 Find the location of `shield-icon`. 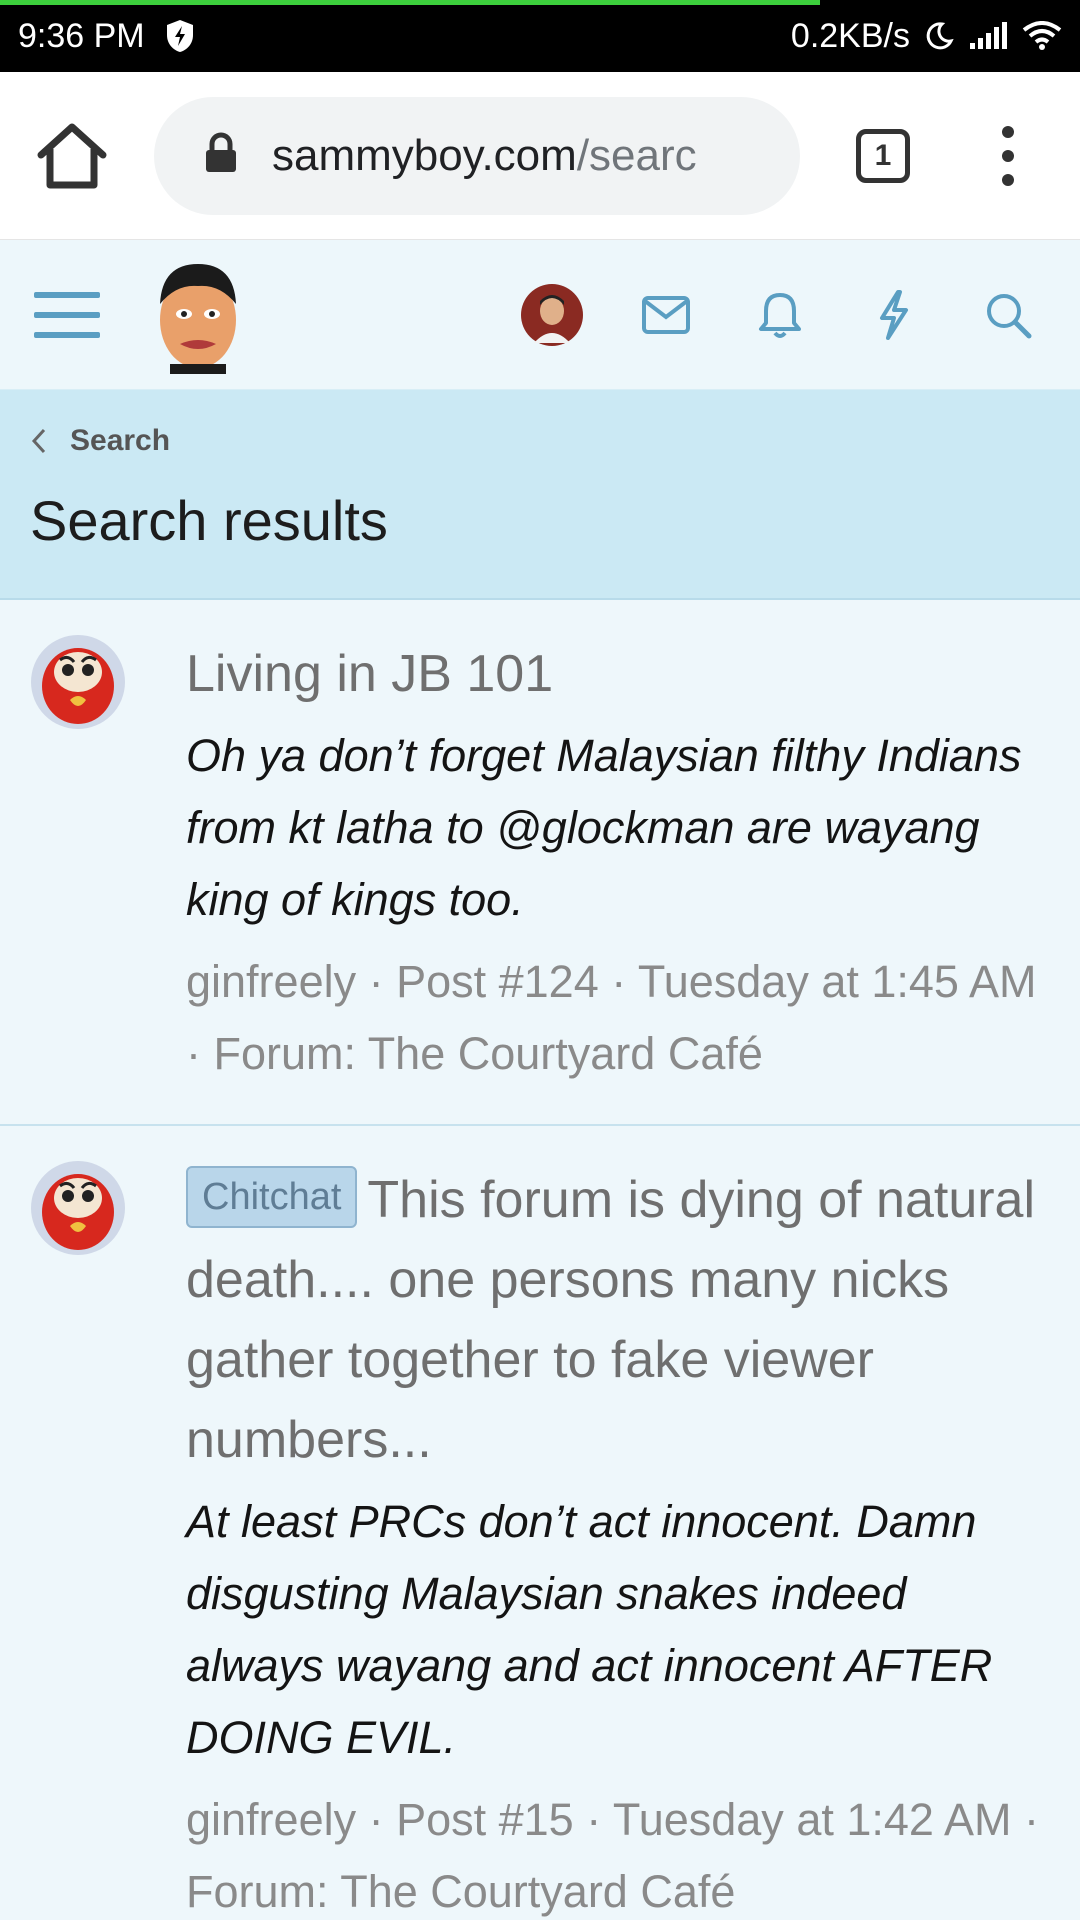

shield-icon is located at coordinates (180, 36).